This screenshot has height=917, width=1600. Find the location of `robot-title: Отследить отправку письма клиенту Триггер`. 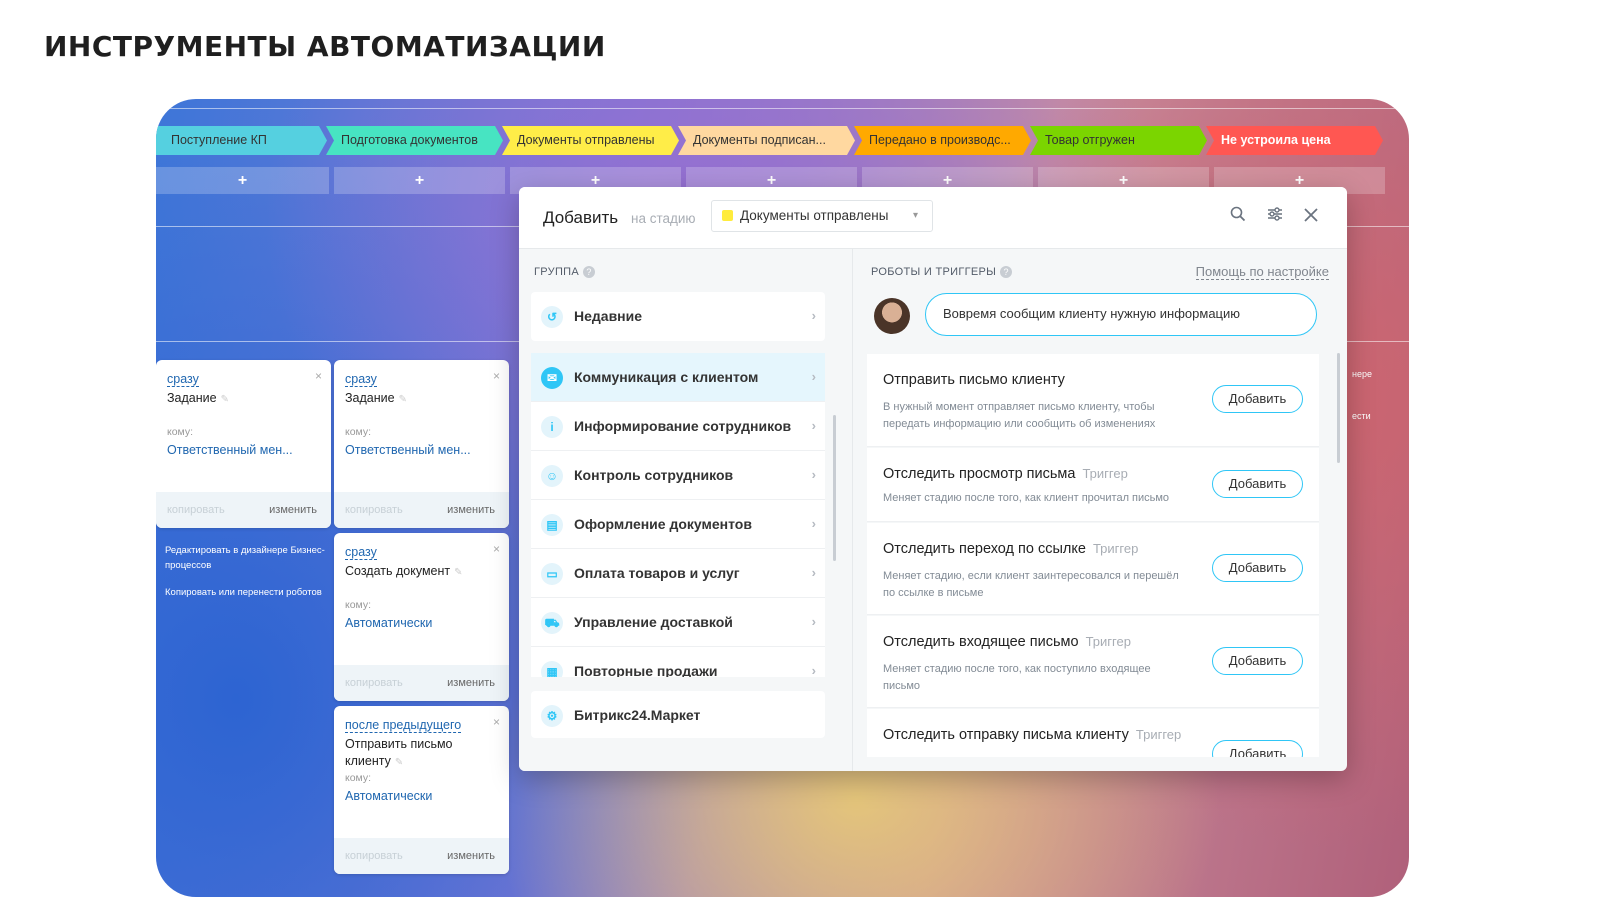

robot-title: Отследить отправку письма клиенту Триггер is located at coordinates (1032, 735).